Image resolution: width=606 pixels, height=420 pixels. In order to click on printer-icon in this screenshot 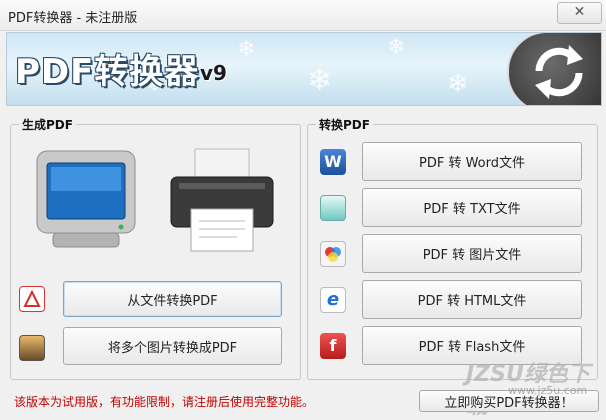, I will do `click(222, 200)`.